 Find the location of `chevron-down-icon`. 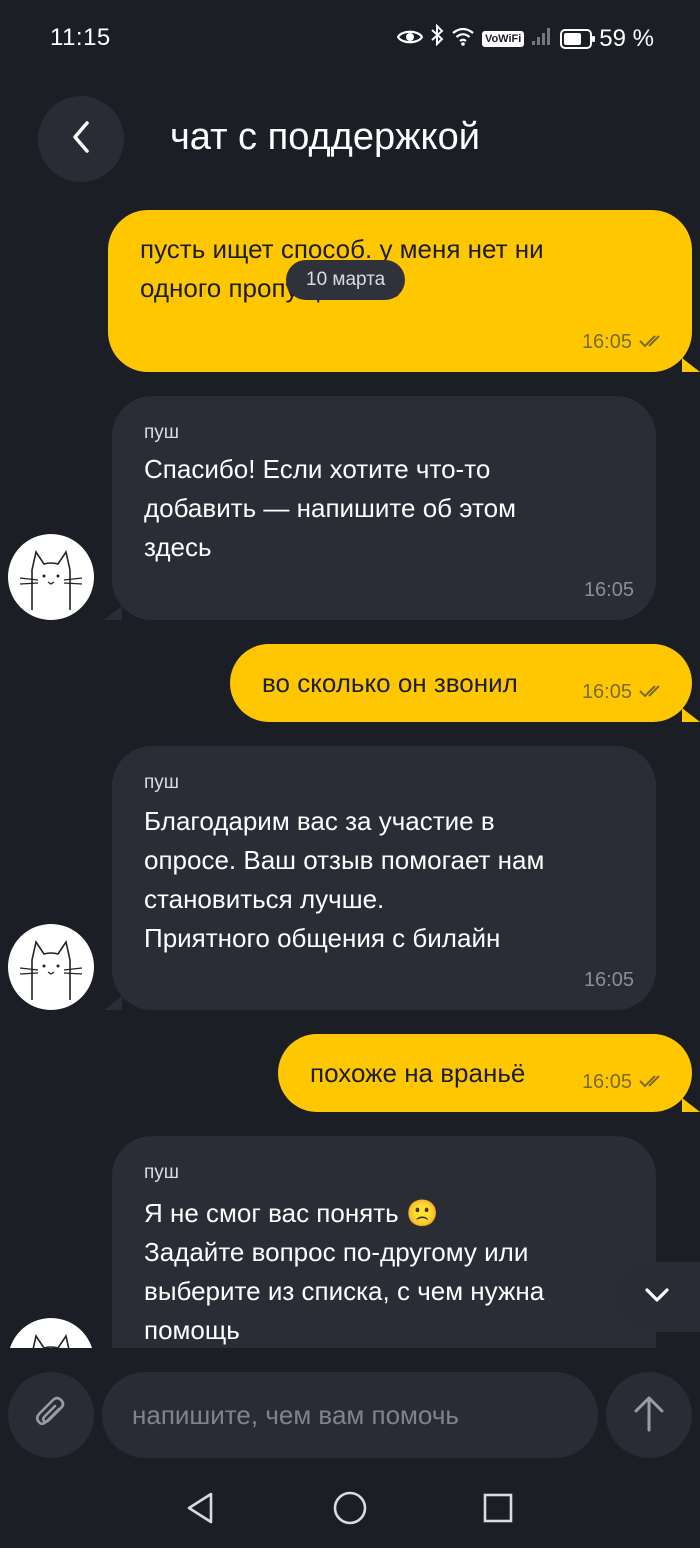

chevron-down-icon is located at coordinates (657, 1297).